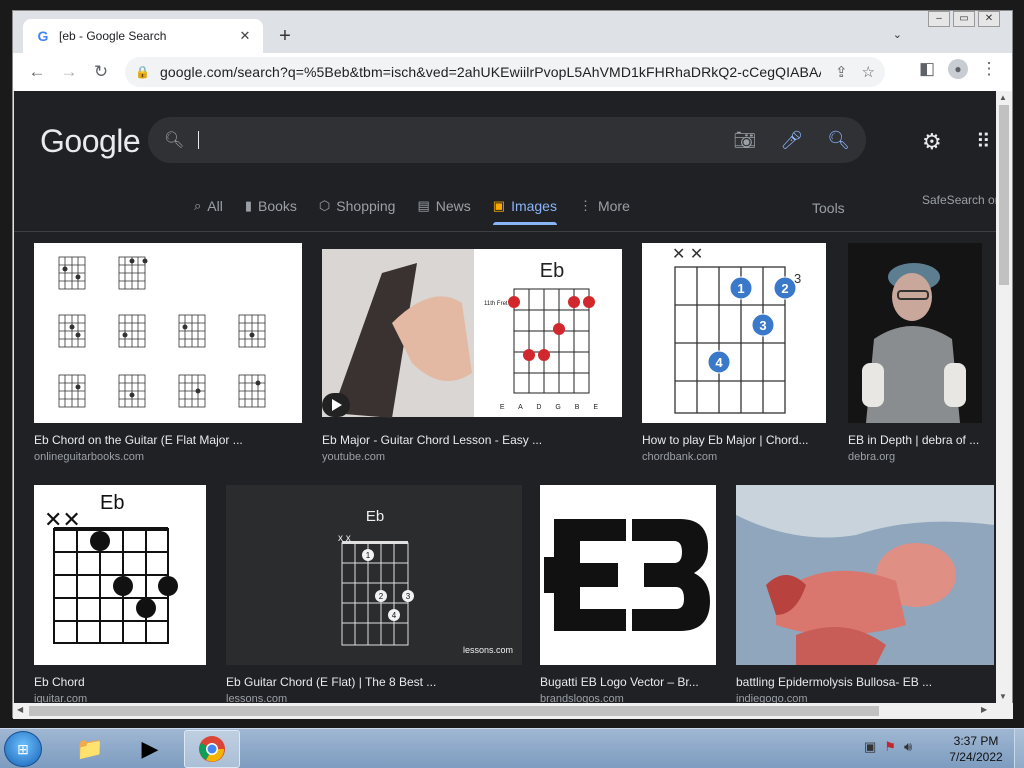  What do you see at coordinates (838, 140) in the screenshot?
I see `search-submit-icon: 🔍︎` at bounding box center [838, 140].